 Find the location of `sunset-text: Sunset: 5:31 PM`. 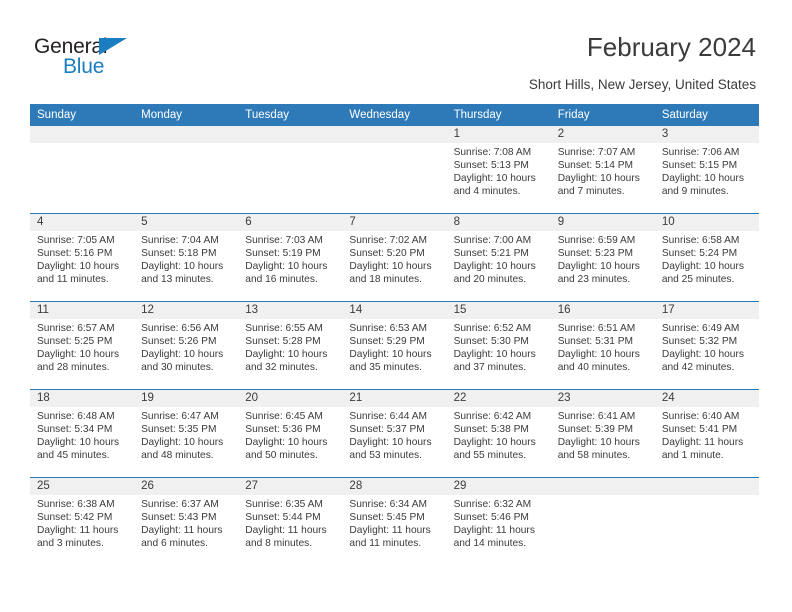

sunset-text: Sunset: 5:31 PM is located at coordinates (595, 342).